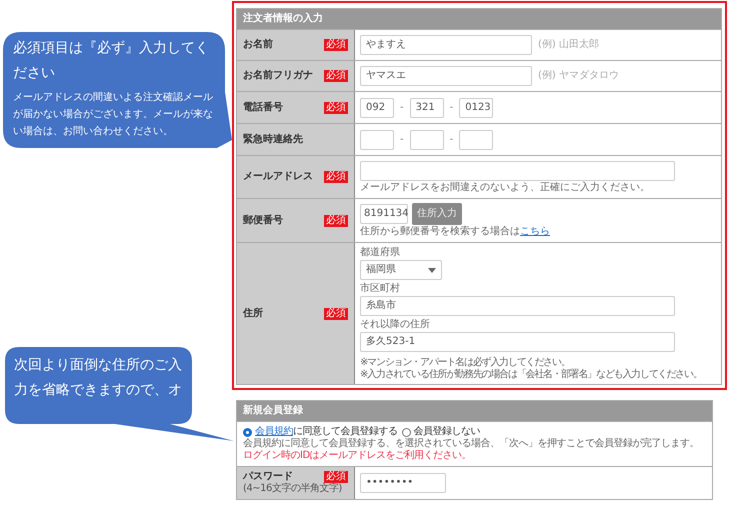  Describe the element at coordinates (427, 108) in the screenshot. I see `phone-field: 321` at that location.